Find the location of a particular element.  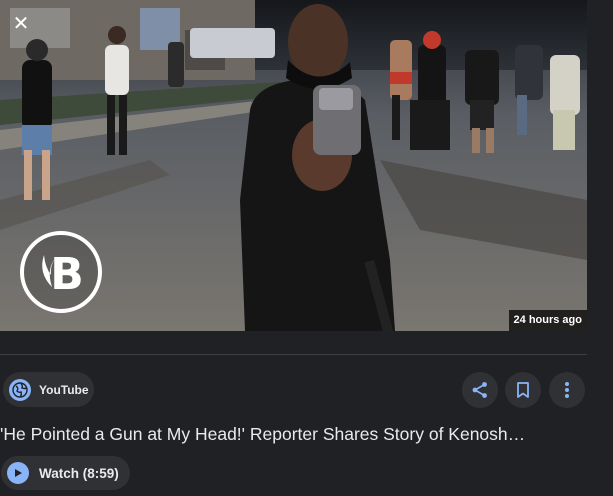

source-name: YouTube is located at coordinates (64, 389).